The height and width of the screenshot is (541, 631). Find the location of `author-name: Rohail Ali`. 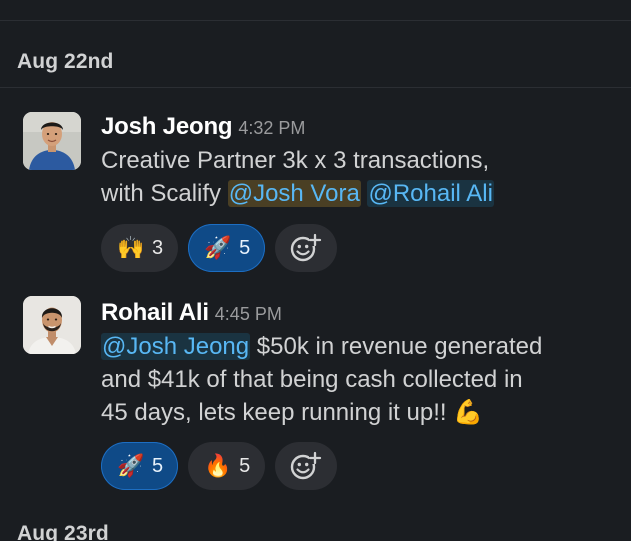

author-name: Rohail Ali is located at coordinates (155, 312).